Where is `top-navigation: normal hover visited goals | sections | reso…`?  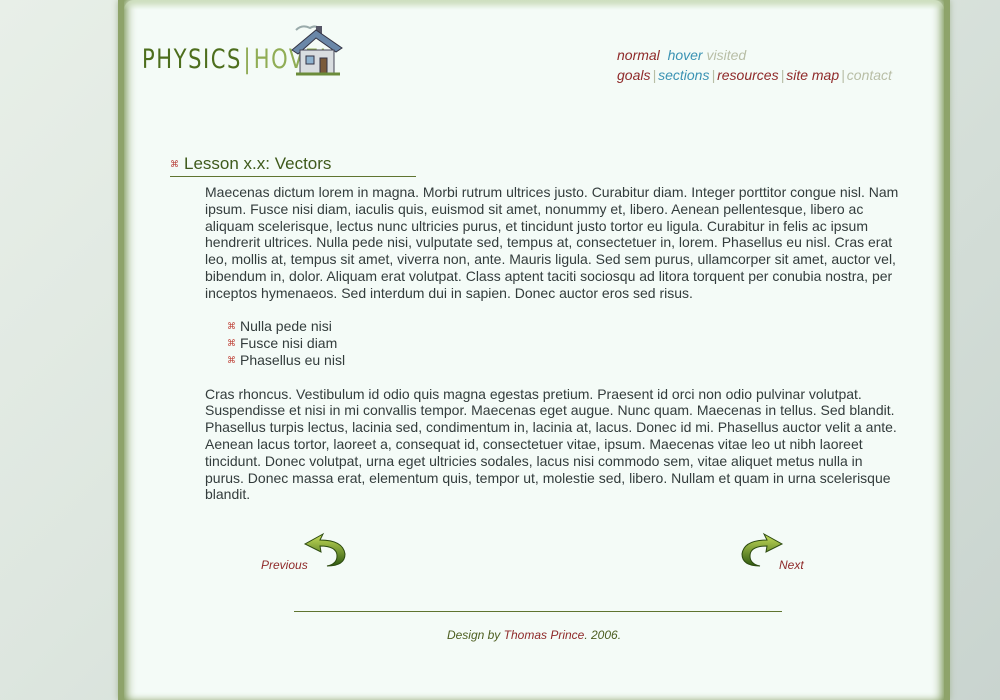
top-navigation: normal hover visited goals | sections | reso… is located at coordinates (754, 65).